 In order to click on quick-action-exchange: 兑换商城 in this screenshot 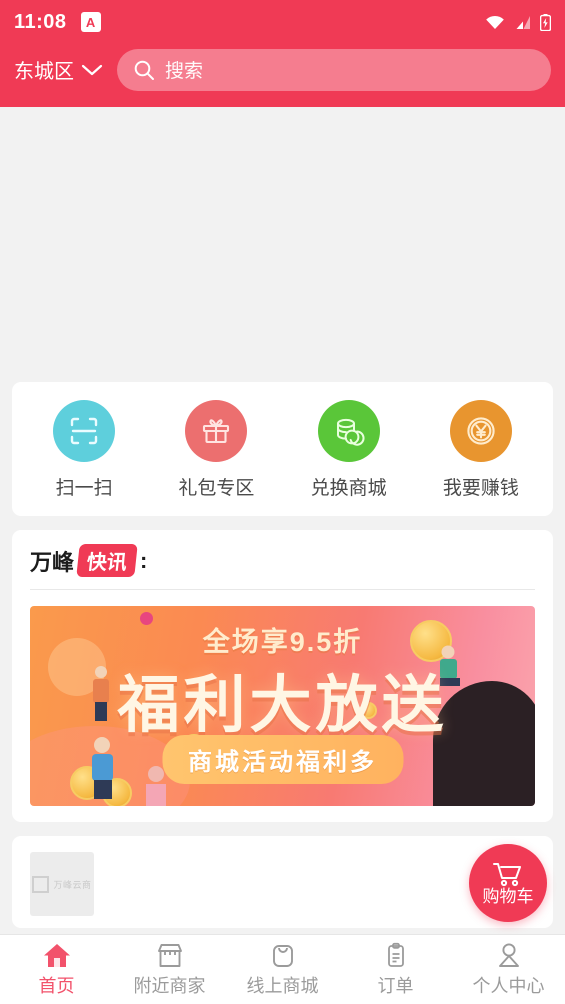, I will do `click(349, 450)`.